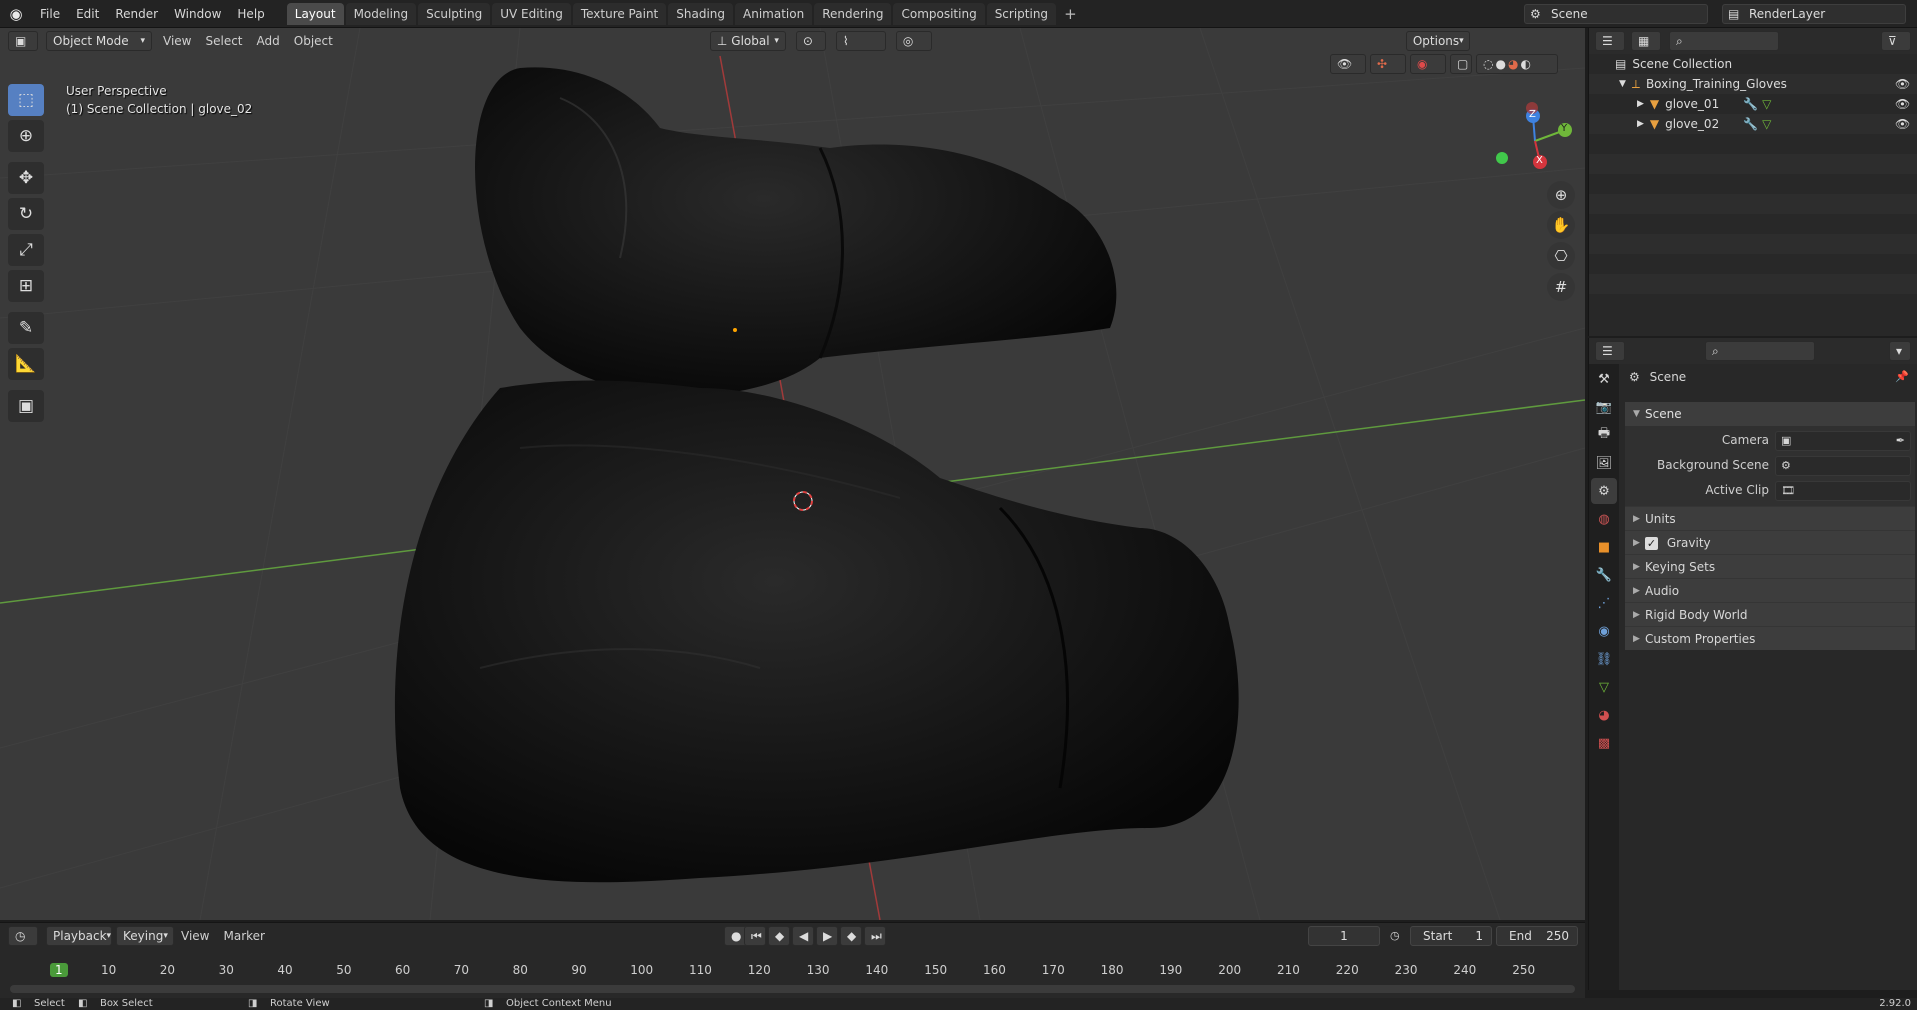  What do you see at coordinates (1753, 84) in the screenshot?
I see `outliner-collection: ▼ ⟂ Boxing_Training_Gloves 👁` at bounding box center [1753, 84].